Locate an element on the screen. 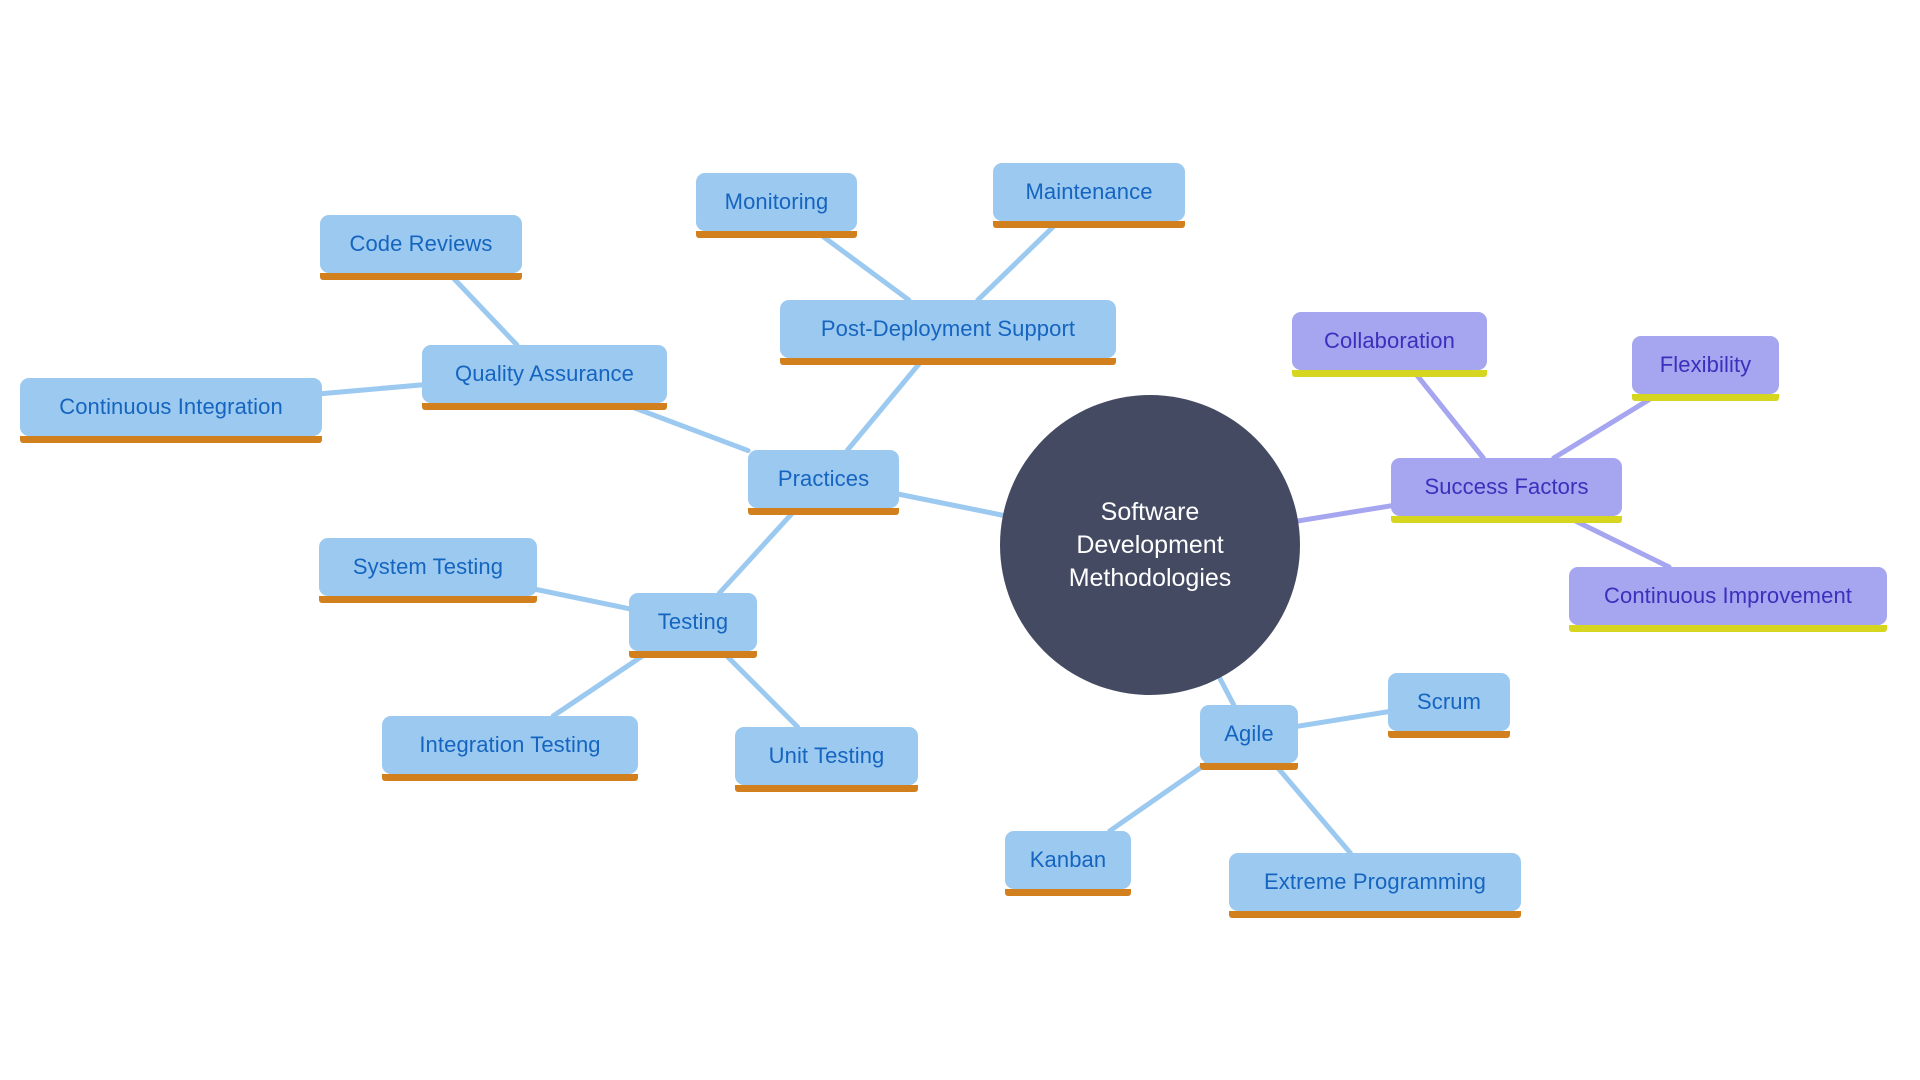  center-node-label: Software Development Methodologies is located at coordinates (1150, 545).